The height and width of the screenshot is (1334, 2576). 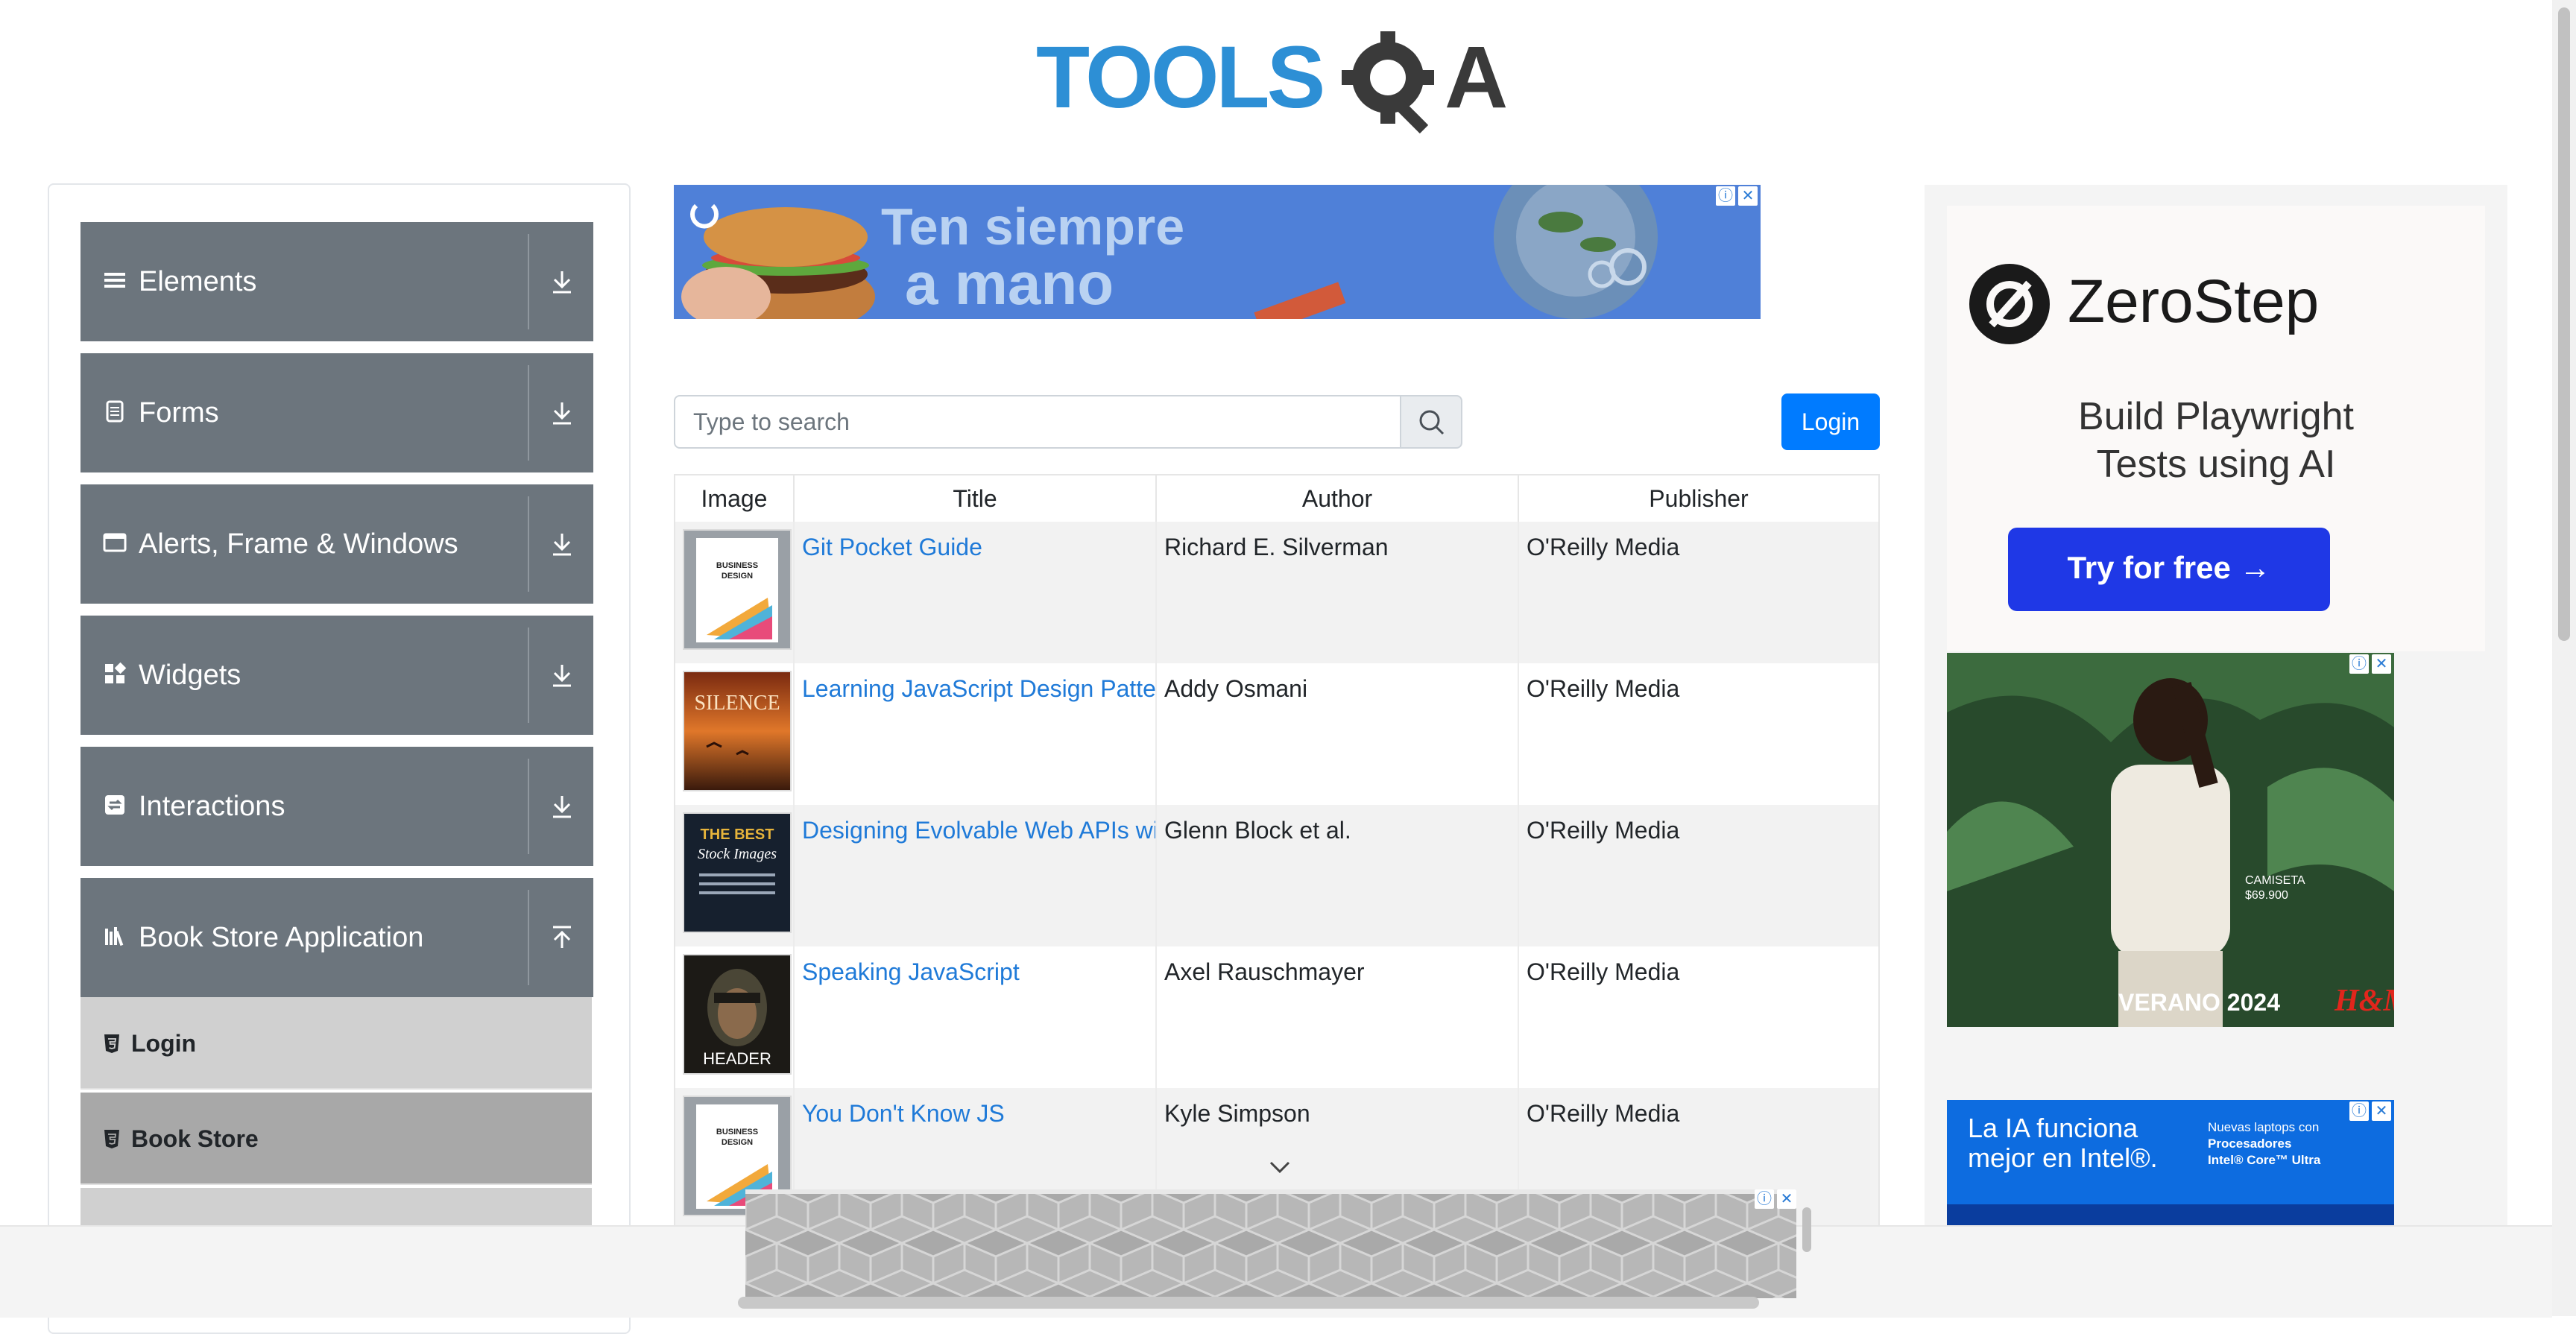 What do you see at coordinates (2264, 1160) in the screenshot?
I see `intel-side-3: Intel® Core™ Ultra` at bounding box center [2264, 1160].